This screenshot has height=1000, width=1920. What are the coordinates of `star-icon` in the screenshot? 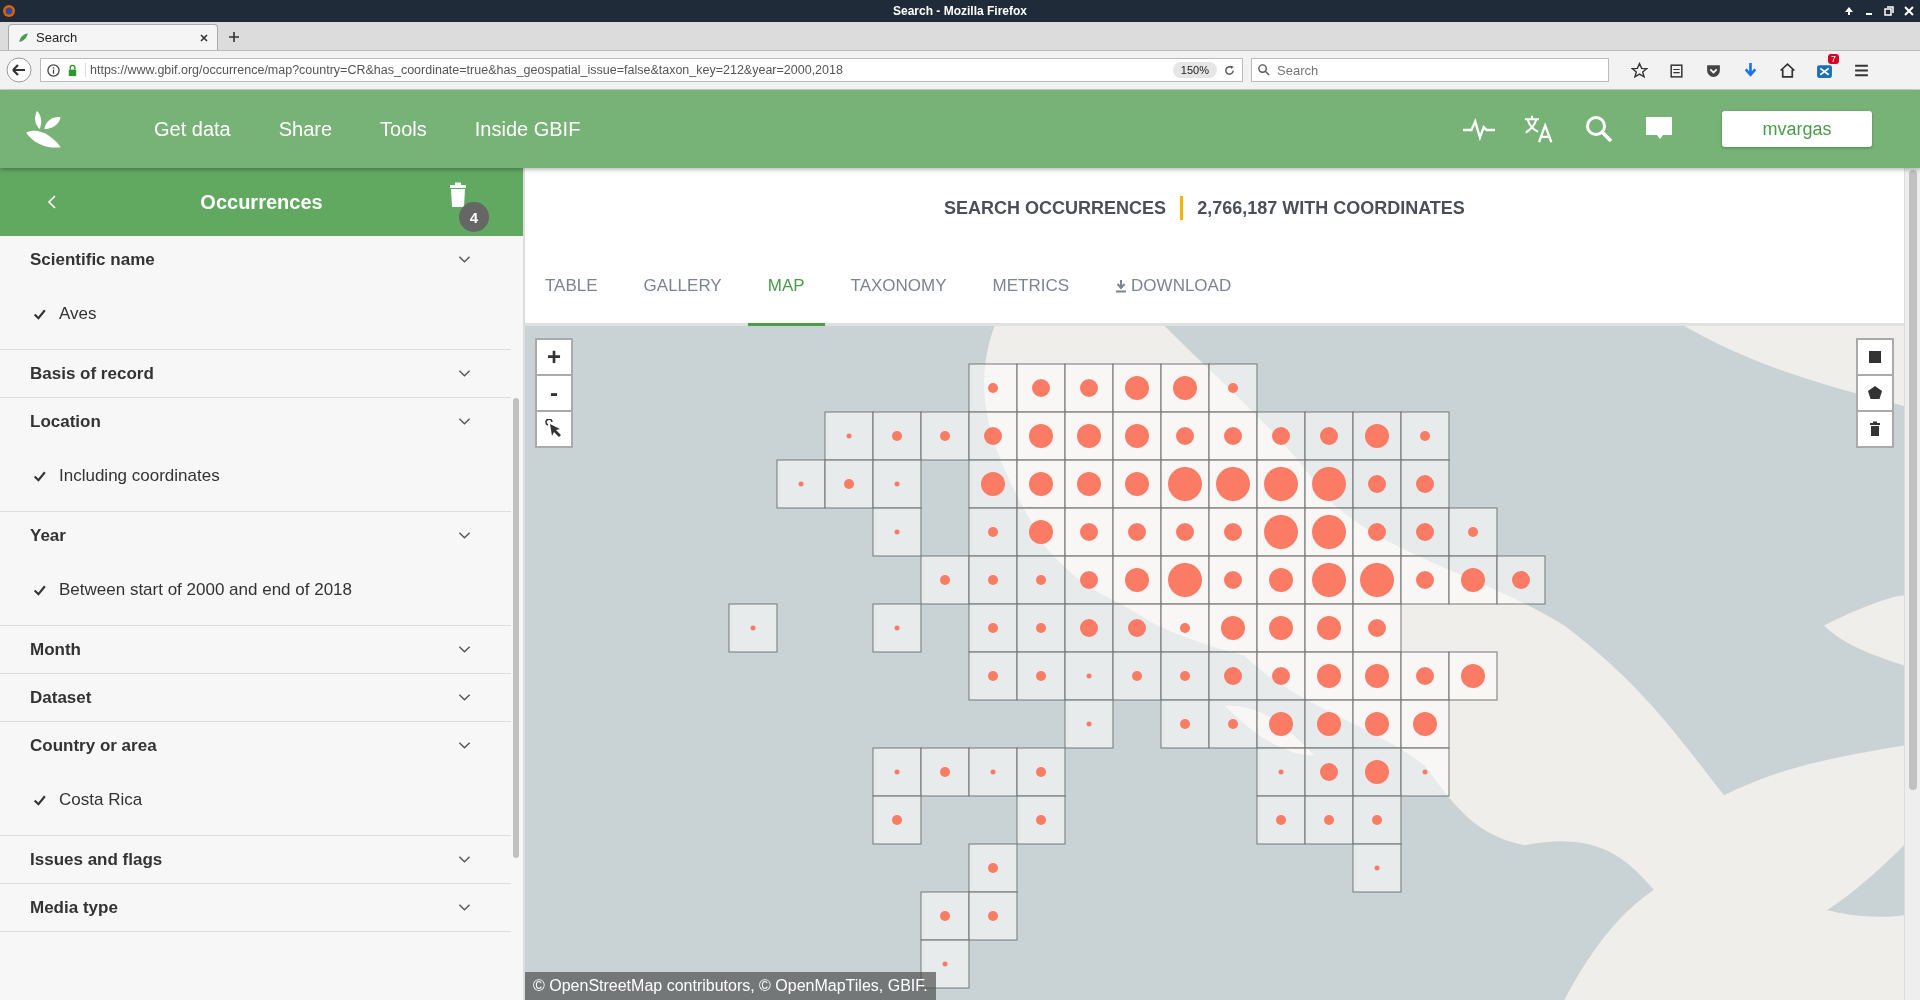 It's located at (1639, 70).